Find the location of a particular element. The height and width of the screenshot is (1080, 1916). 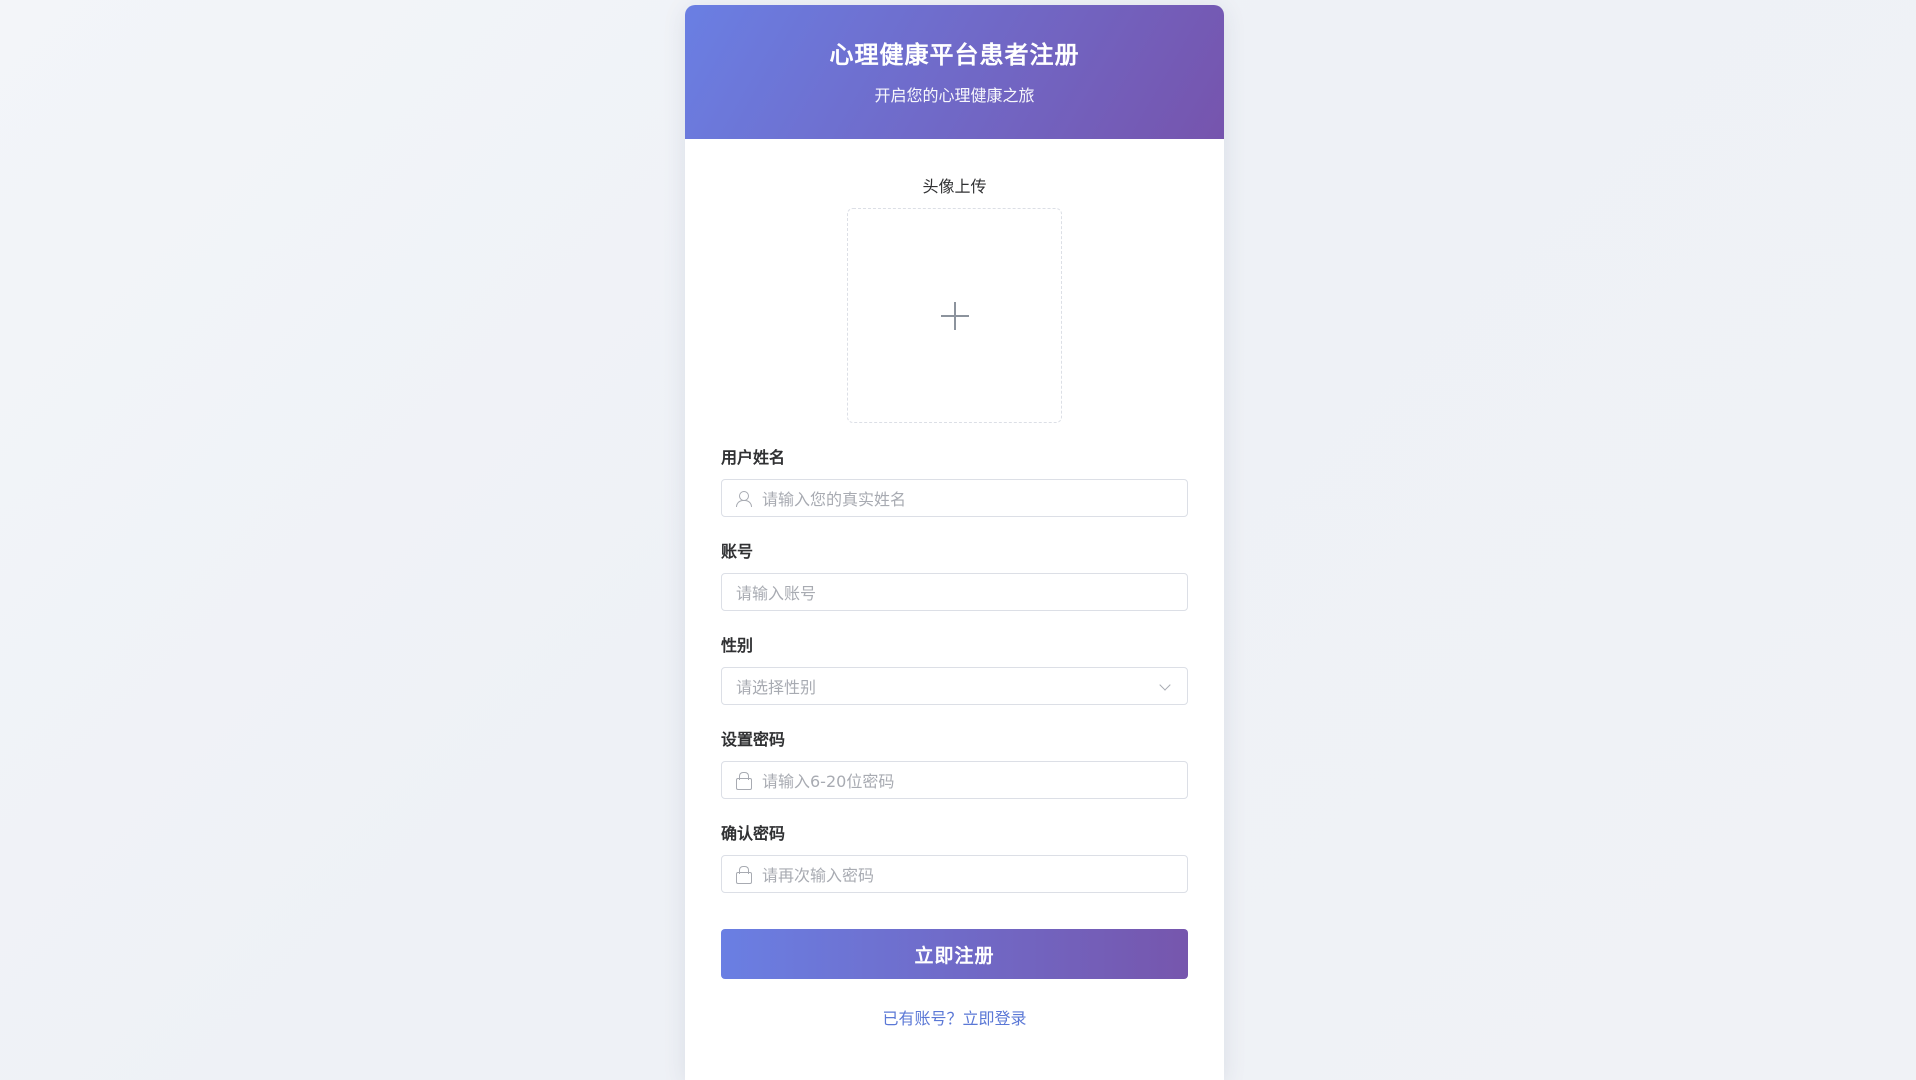

card-header: 心理健康平台患者注册 开启您的心理健康之旅 is located at coordinates (954, 72).